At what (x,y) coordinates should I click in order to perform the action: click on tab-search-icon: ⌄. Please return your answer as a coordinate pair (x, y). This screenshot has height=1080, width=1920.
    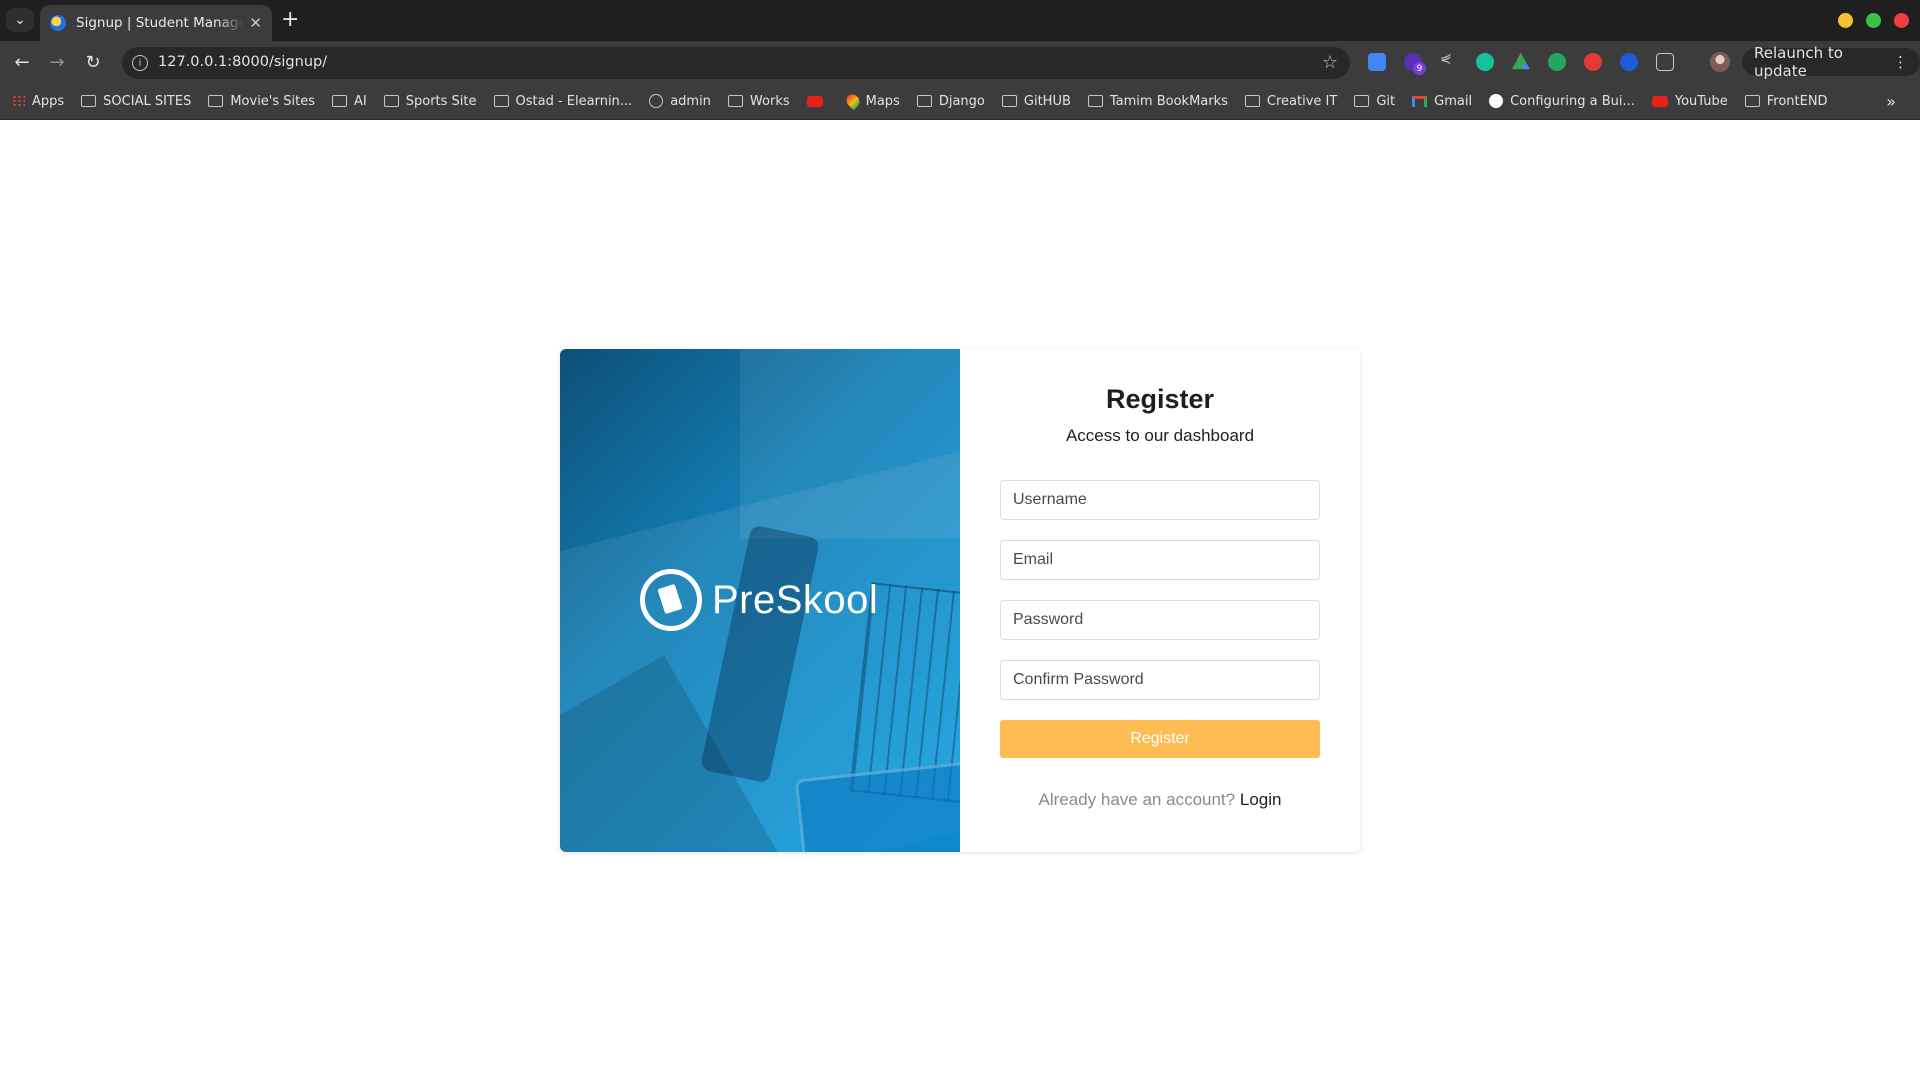
    Looking at the image, I should click on (20, 20).